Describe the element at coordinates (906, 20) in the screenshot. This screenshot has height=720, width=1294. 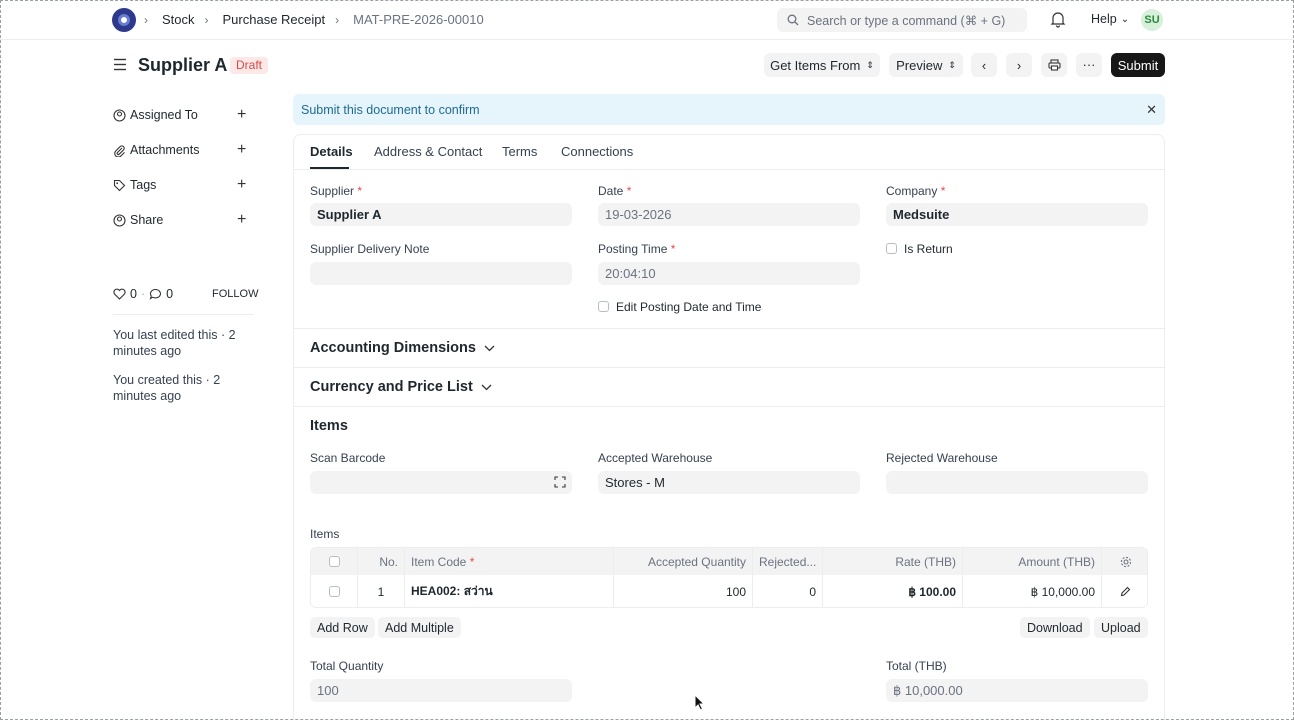
I see `search-placeholder: Search or type a command (⌘ + G)` at that location.